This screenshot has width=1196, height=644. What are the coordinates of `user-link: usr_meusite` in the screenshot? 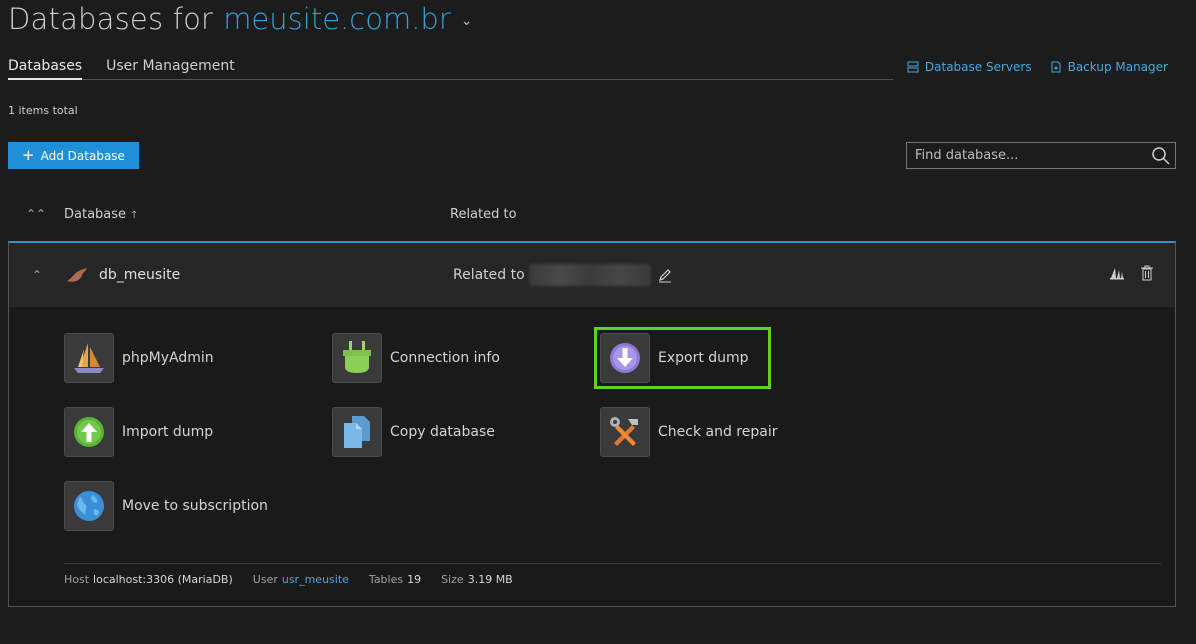 It's located at (315, 579).